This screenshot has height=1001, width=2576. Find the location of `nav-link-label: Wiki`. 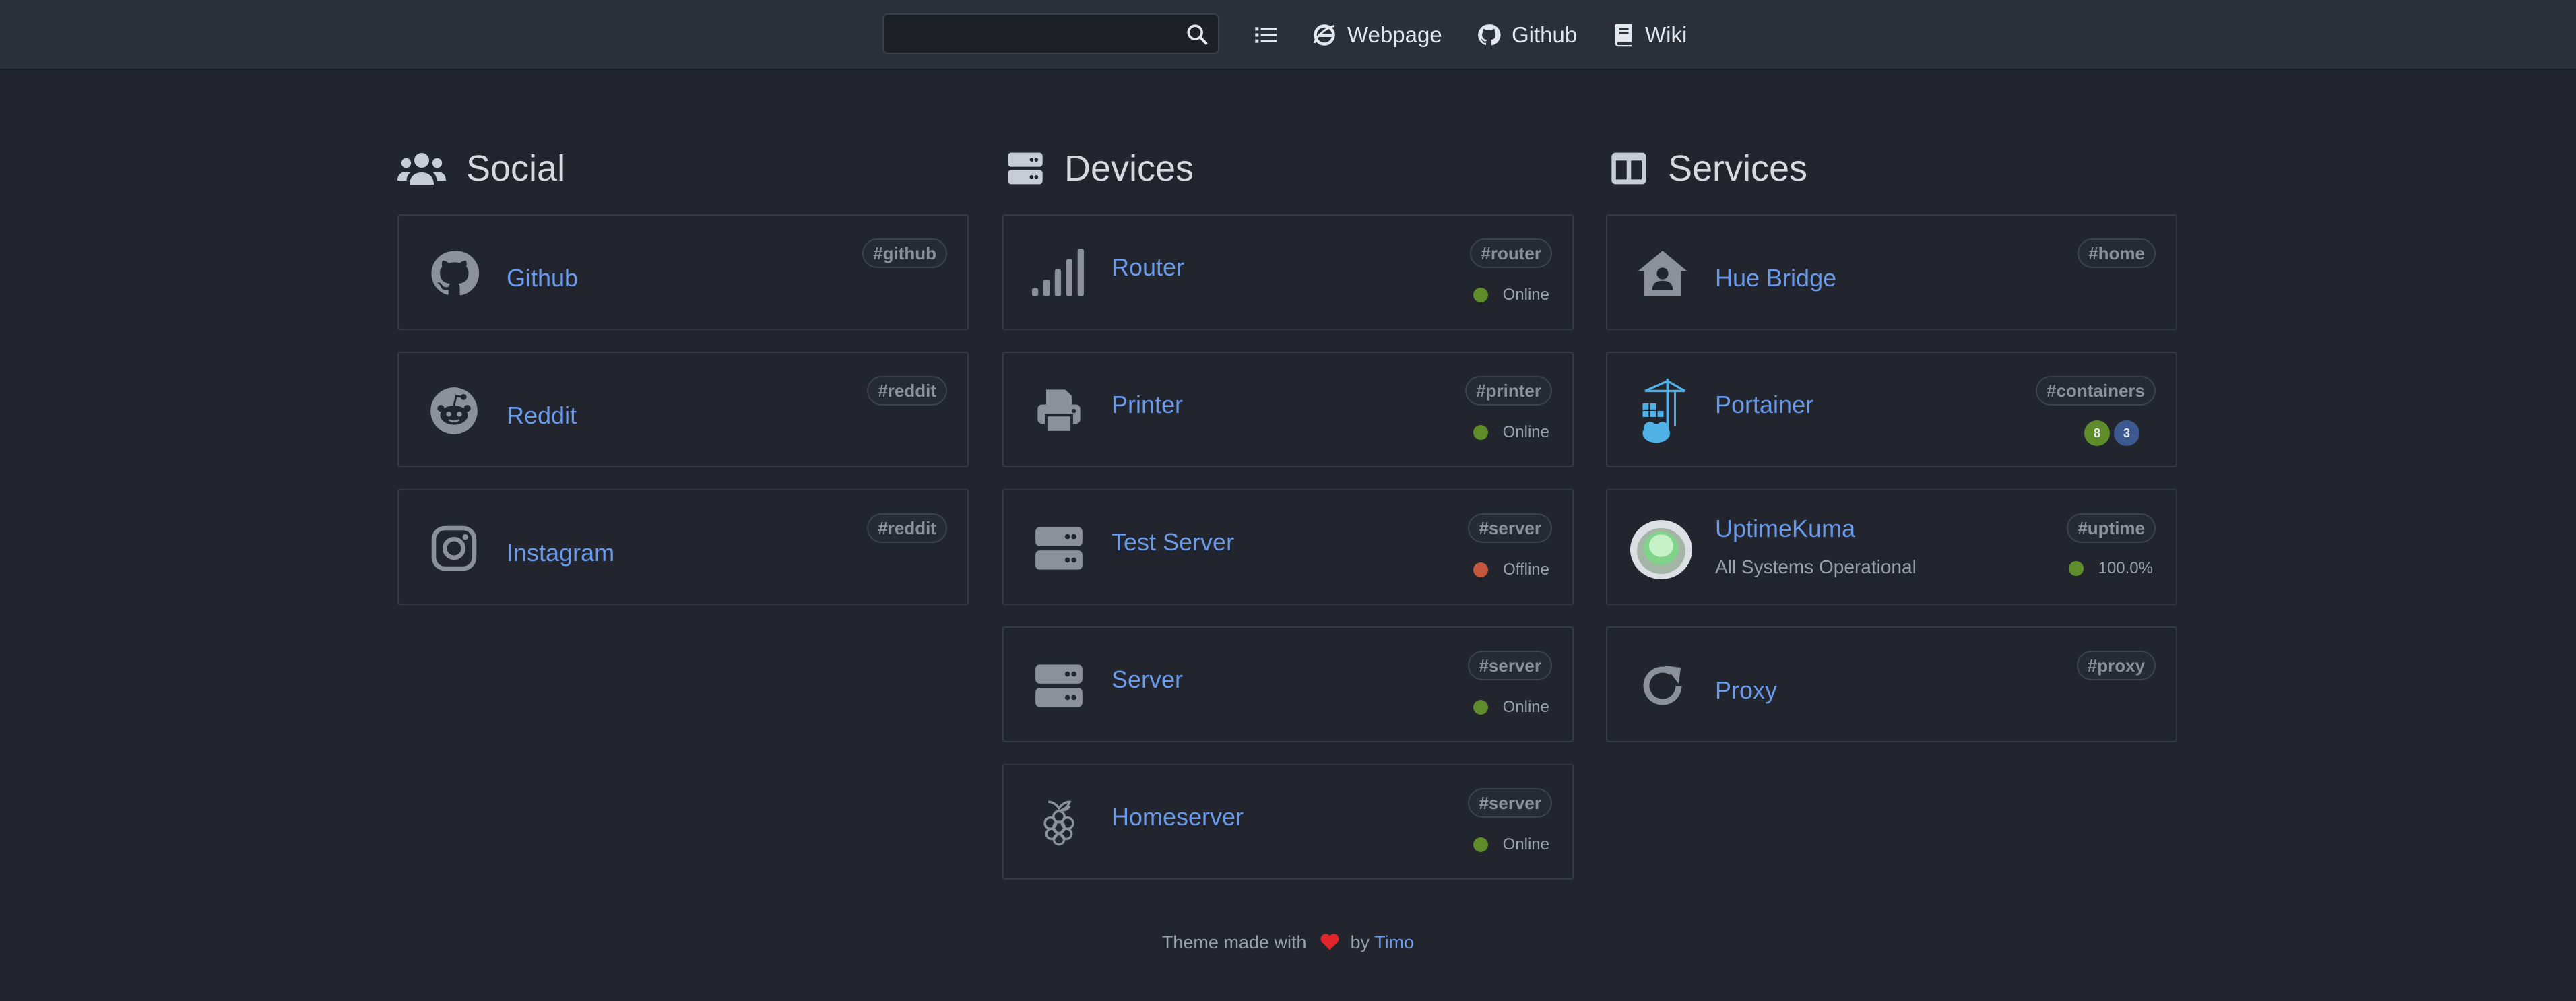

nav-link-label: Wiki is located at coordinates (1666, 34).